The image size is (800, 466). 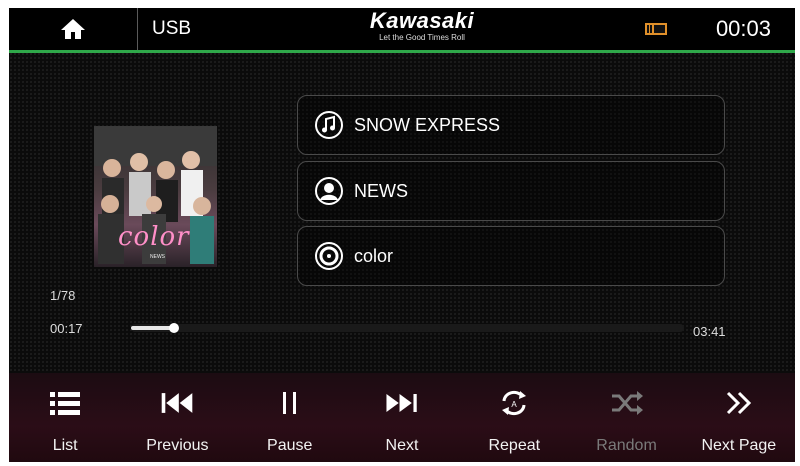 I want to click on next-page-button: Next Page, so click(x=739, y=417).